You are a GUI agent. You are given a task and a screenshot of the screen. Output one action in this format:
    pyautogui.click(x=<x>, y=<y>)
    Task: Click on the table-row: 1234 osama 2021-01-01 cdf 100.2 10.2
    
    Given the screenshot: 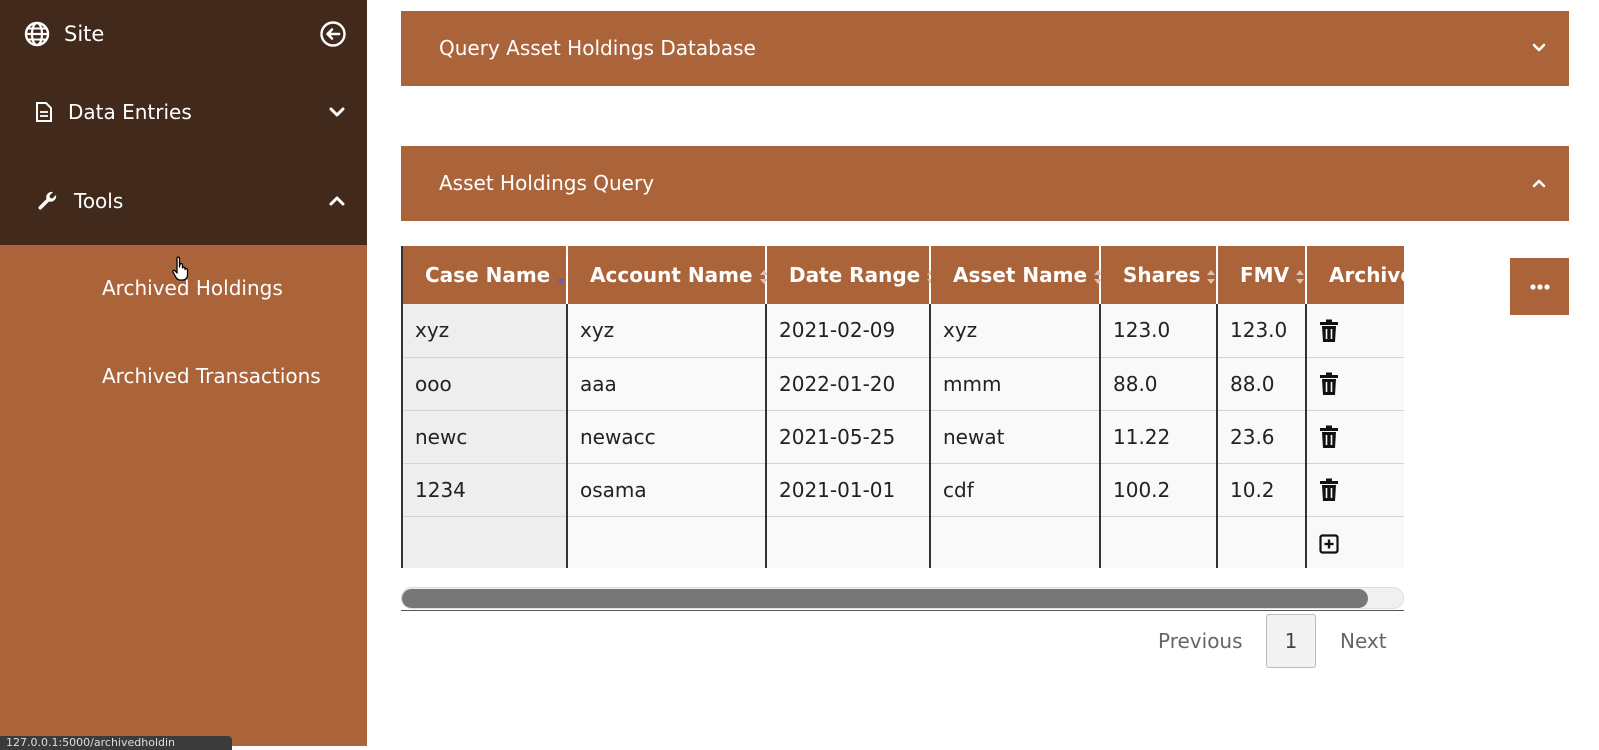 What is the action you would take?
    pyautogui.click(x=903, y=490)
    